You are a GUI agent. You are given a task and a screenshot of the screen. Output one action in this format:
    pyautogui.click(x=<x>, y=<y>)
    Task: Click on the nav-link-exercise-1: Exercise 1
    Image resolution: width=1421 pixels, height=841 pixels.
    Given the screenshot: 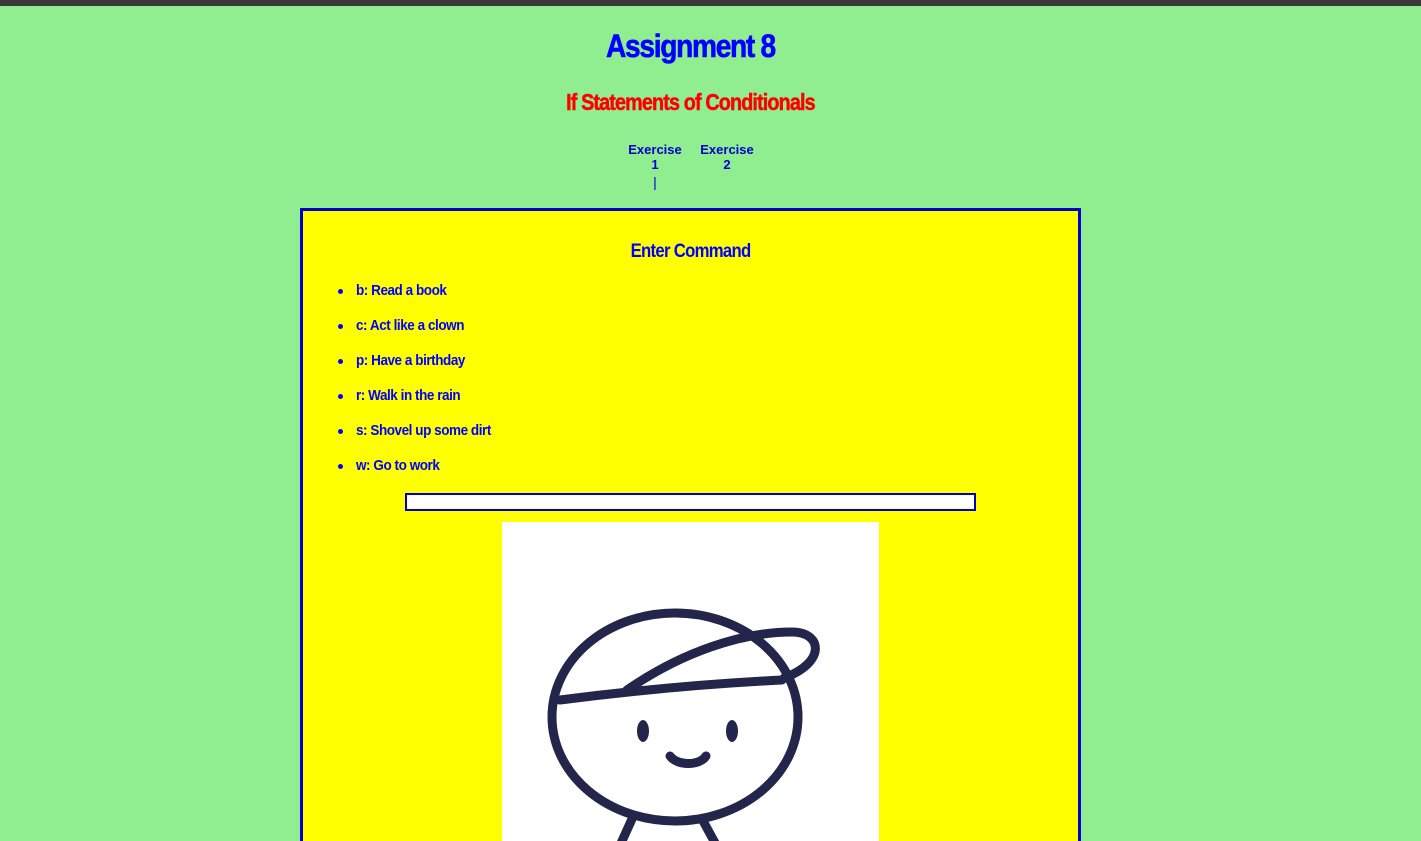 What is the action you would take?
    pyautogui.click(x=655, y=157)
    